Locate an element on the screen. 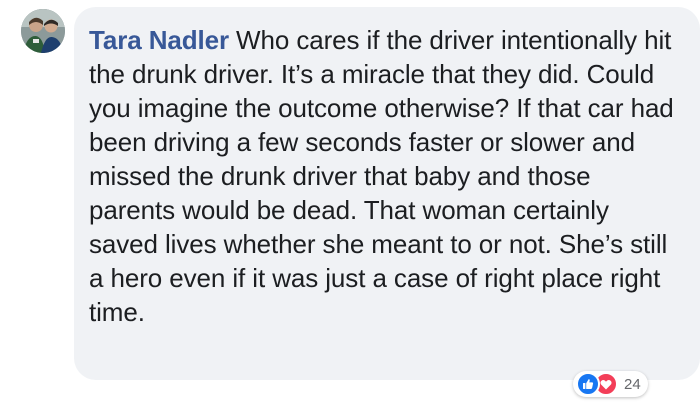 The image size is (700, 407). reaction-count: 24 is located at coordinates (632, 384).